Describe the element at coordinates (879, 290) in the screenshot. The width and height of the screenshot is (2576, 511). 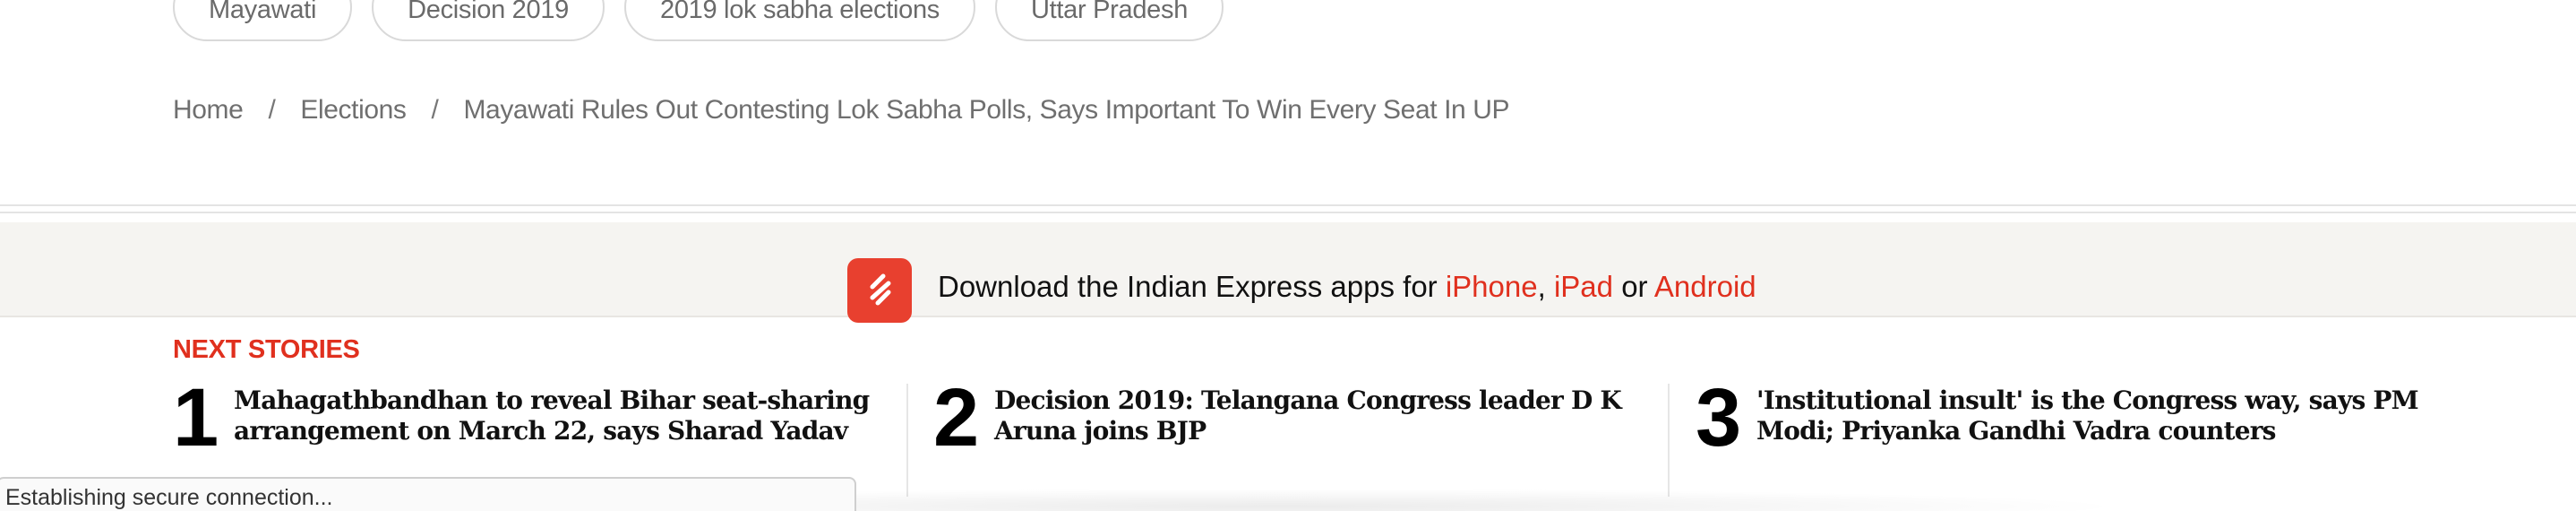
I see `indian-express-logo-icon` at that location.